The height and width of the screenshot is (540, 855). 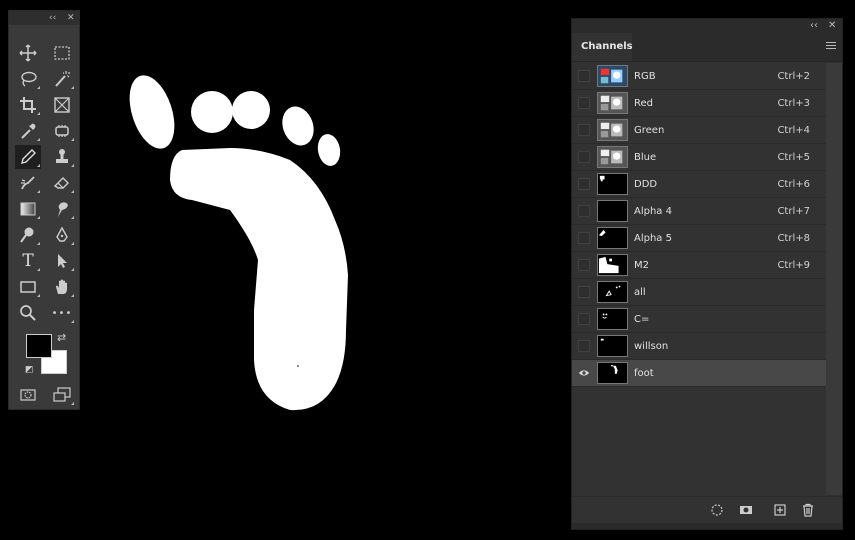 What do you see at coordinates (62, 53) in the screenshot?
I see `marquee-icon` at bounding box center [62, 53].